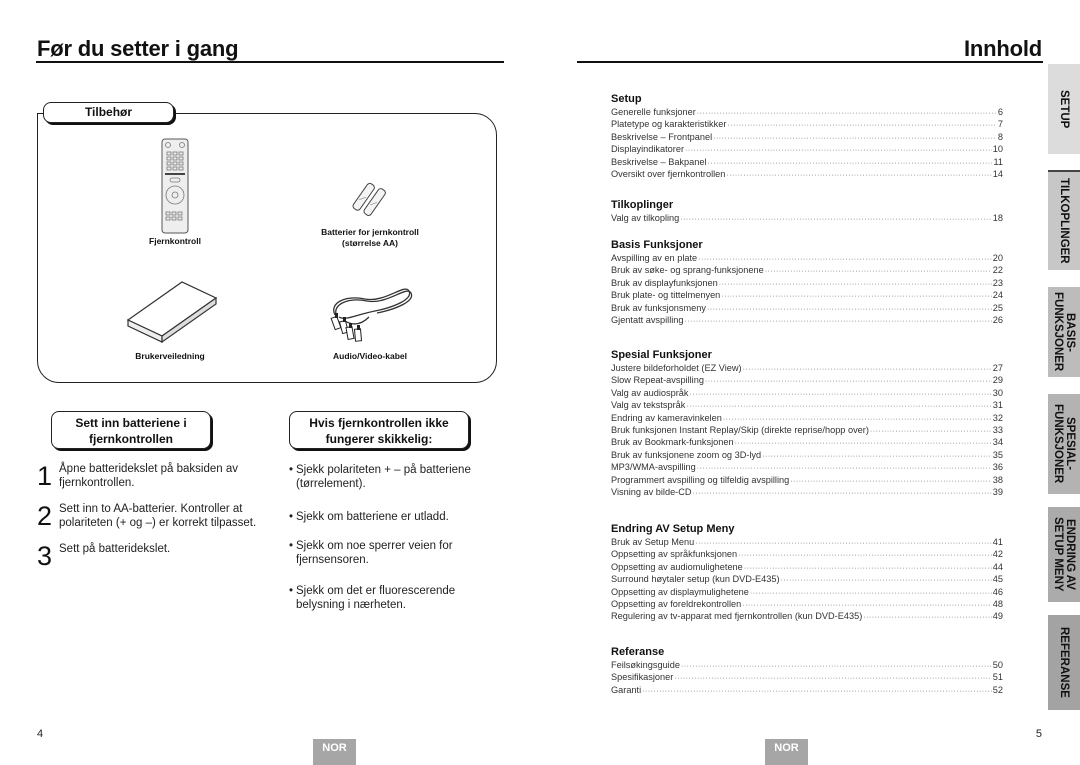 This screenshot has width=1080, height=765. Describe the element at coordinates (658, 307) in the screenshot. I see `toc-entry-label: Bruk av funksjonsmeny` at that location.